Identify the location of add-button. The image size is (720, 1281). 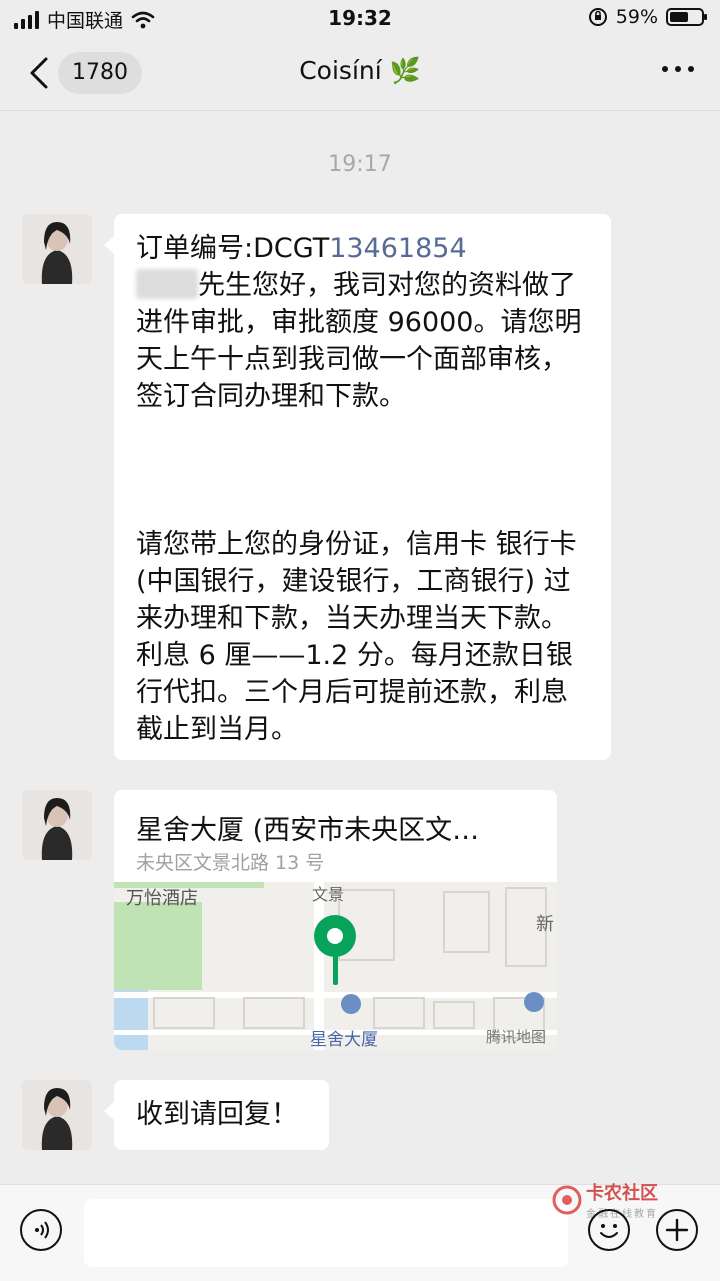
(677, 1230).